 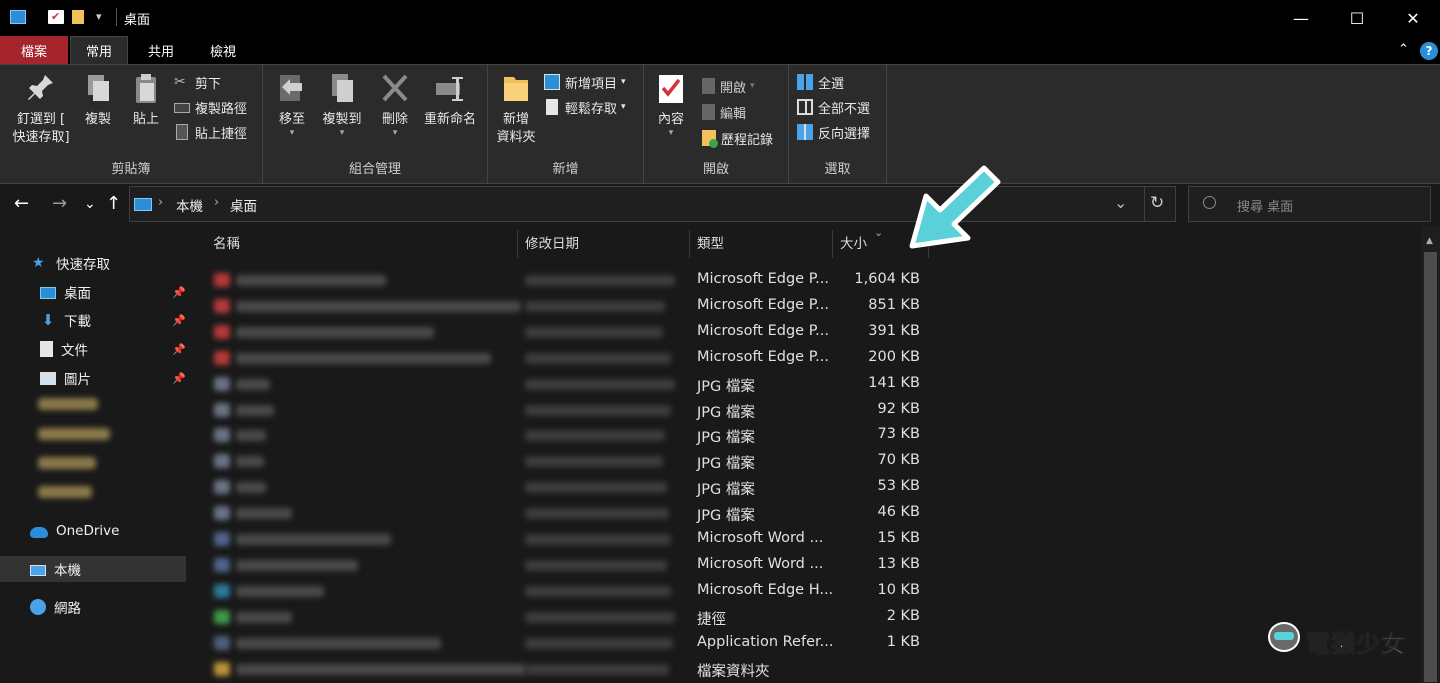 I want to click on properties-button: 內容 ▾, so click(x=671, y=104).